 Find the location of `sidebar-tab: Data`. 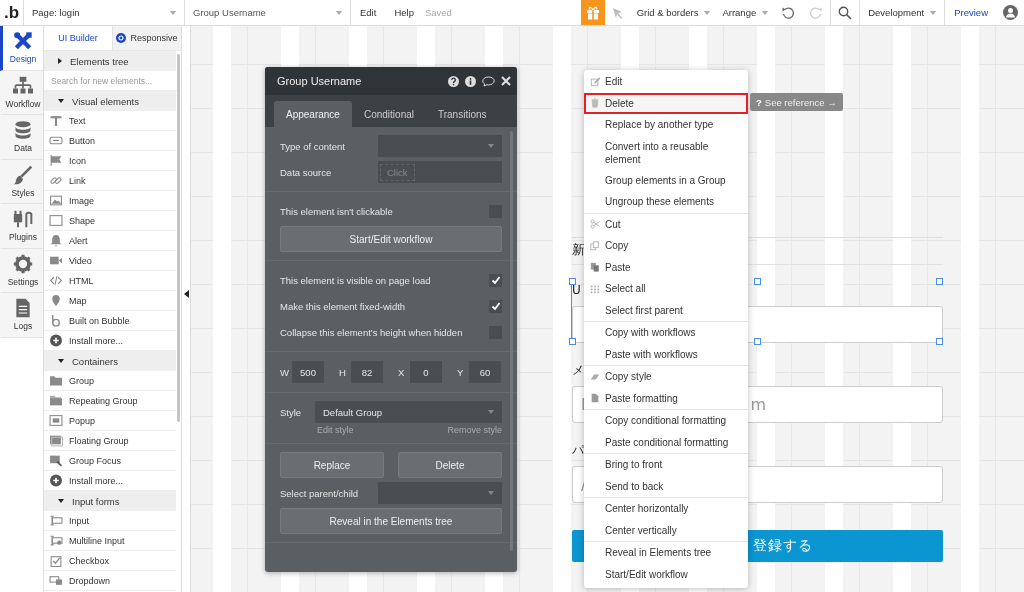

sidebar-tab: Data is located at coordinates (21, 137).